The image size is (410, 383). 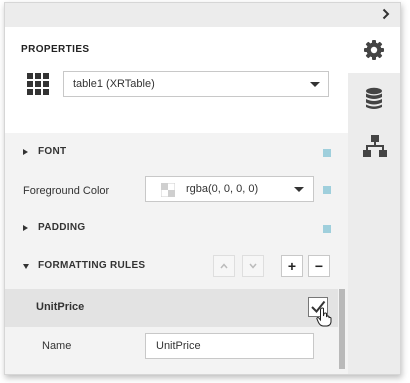 I want to click on database-icon, so click(x=374, y=98).